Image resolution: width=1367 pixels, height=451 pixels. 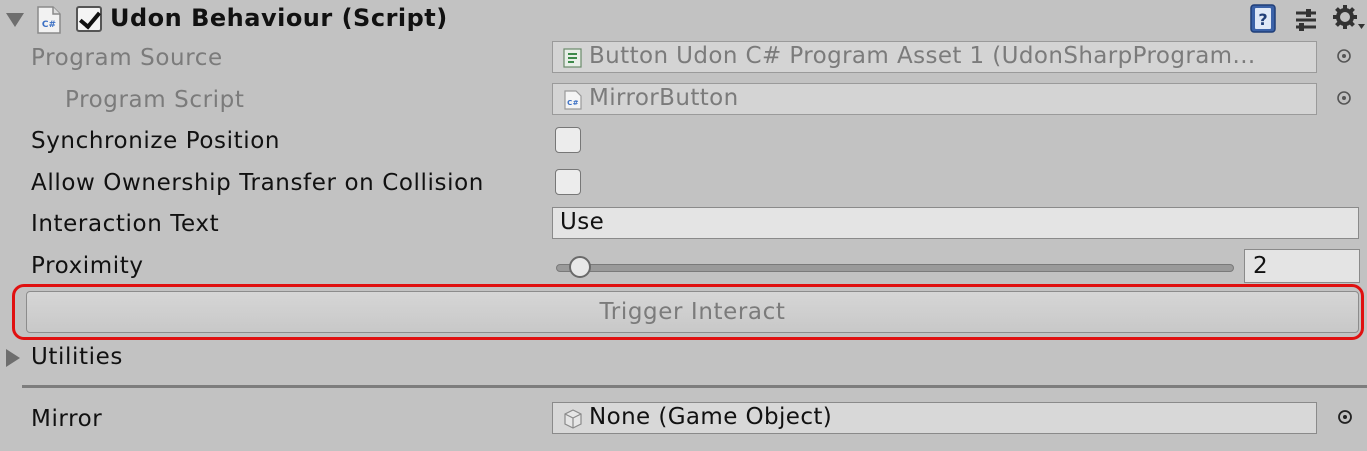 What do you see at coordinates (572, 58) in the screenshot?
I see `udon-program-asset-icon` at bounding box center [572, 58].